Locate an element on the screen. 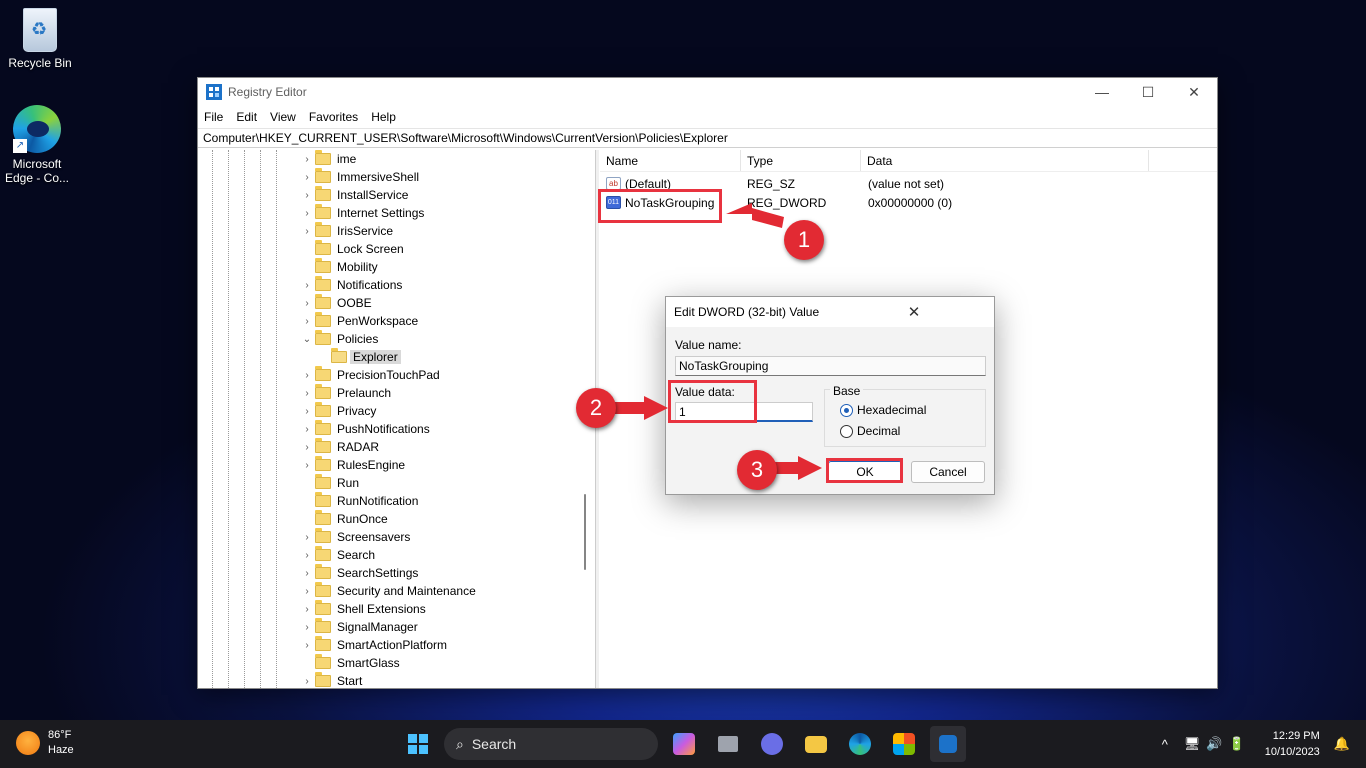 The height and width of the screenshot is (768, 1366). step-2-badge: 2 is located at coordinates (596, 408).